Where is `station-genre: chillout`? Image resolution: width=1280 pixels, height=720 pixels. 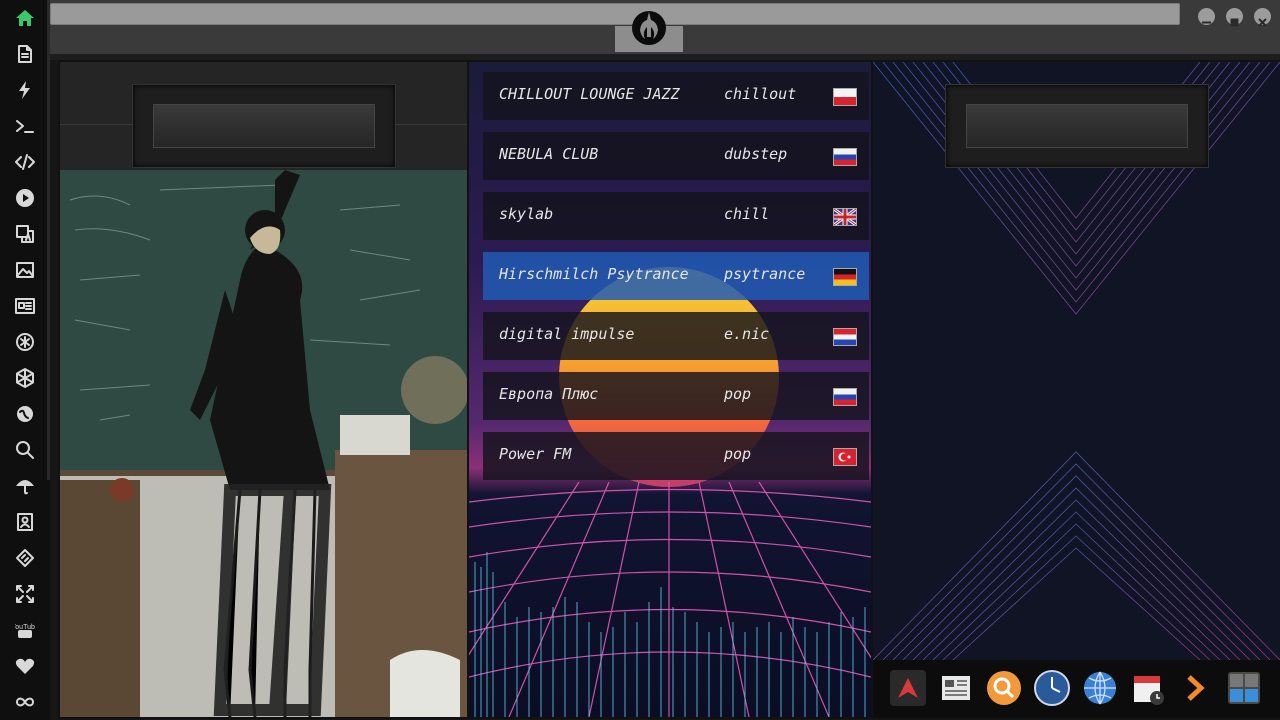
station-genre: chillout is located at coordinates (760, 94).